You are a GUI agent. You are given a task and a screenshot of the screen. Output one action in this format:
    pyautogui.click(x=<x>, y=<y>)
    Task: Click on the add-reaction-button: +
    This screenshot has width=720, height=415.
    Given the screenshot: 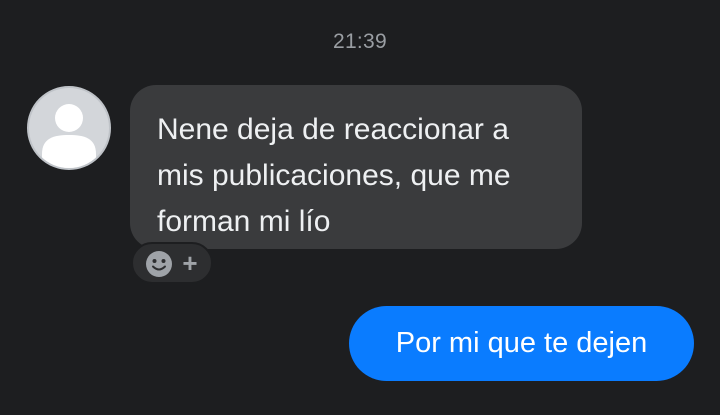 What is the action you would take?
    pyautogui.click(x=172, y=263)
    